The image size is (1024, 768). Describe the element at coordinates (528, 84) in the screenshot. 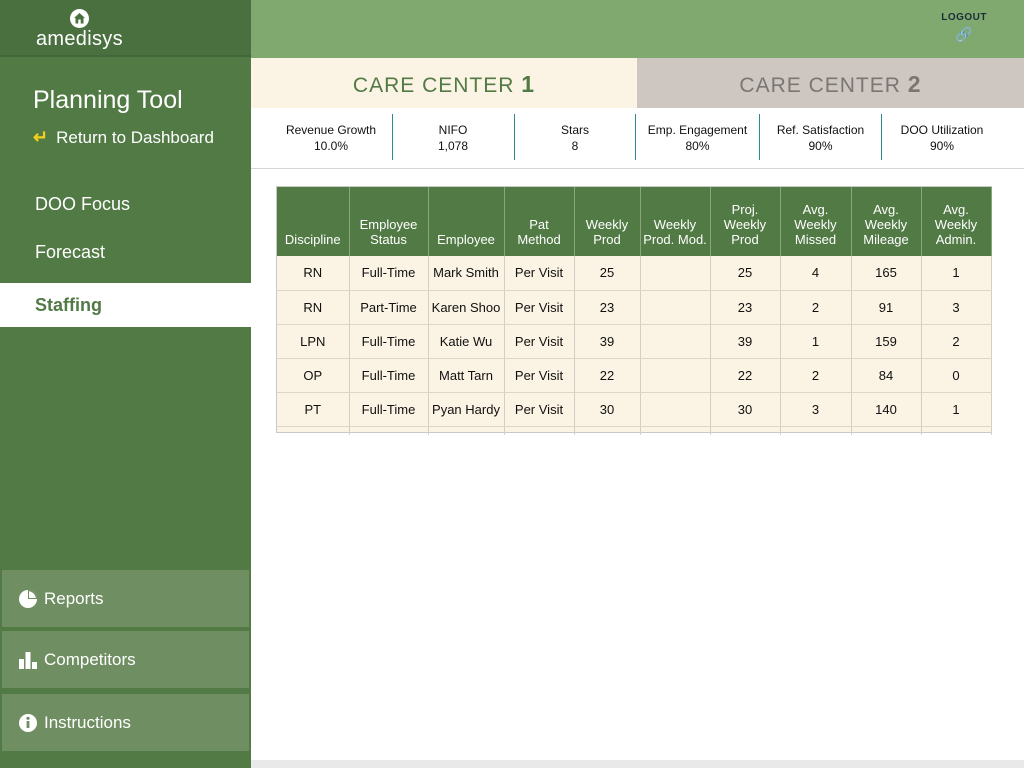

I see `tab-number: 1` at that location.